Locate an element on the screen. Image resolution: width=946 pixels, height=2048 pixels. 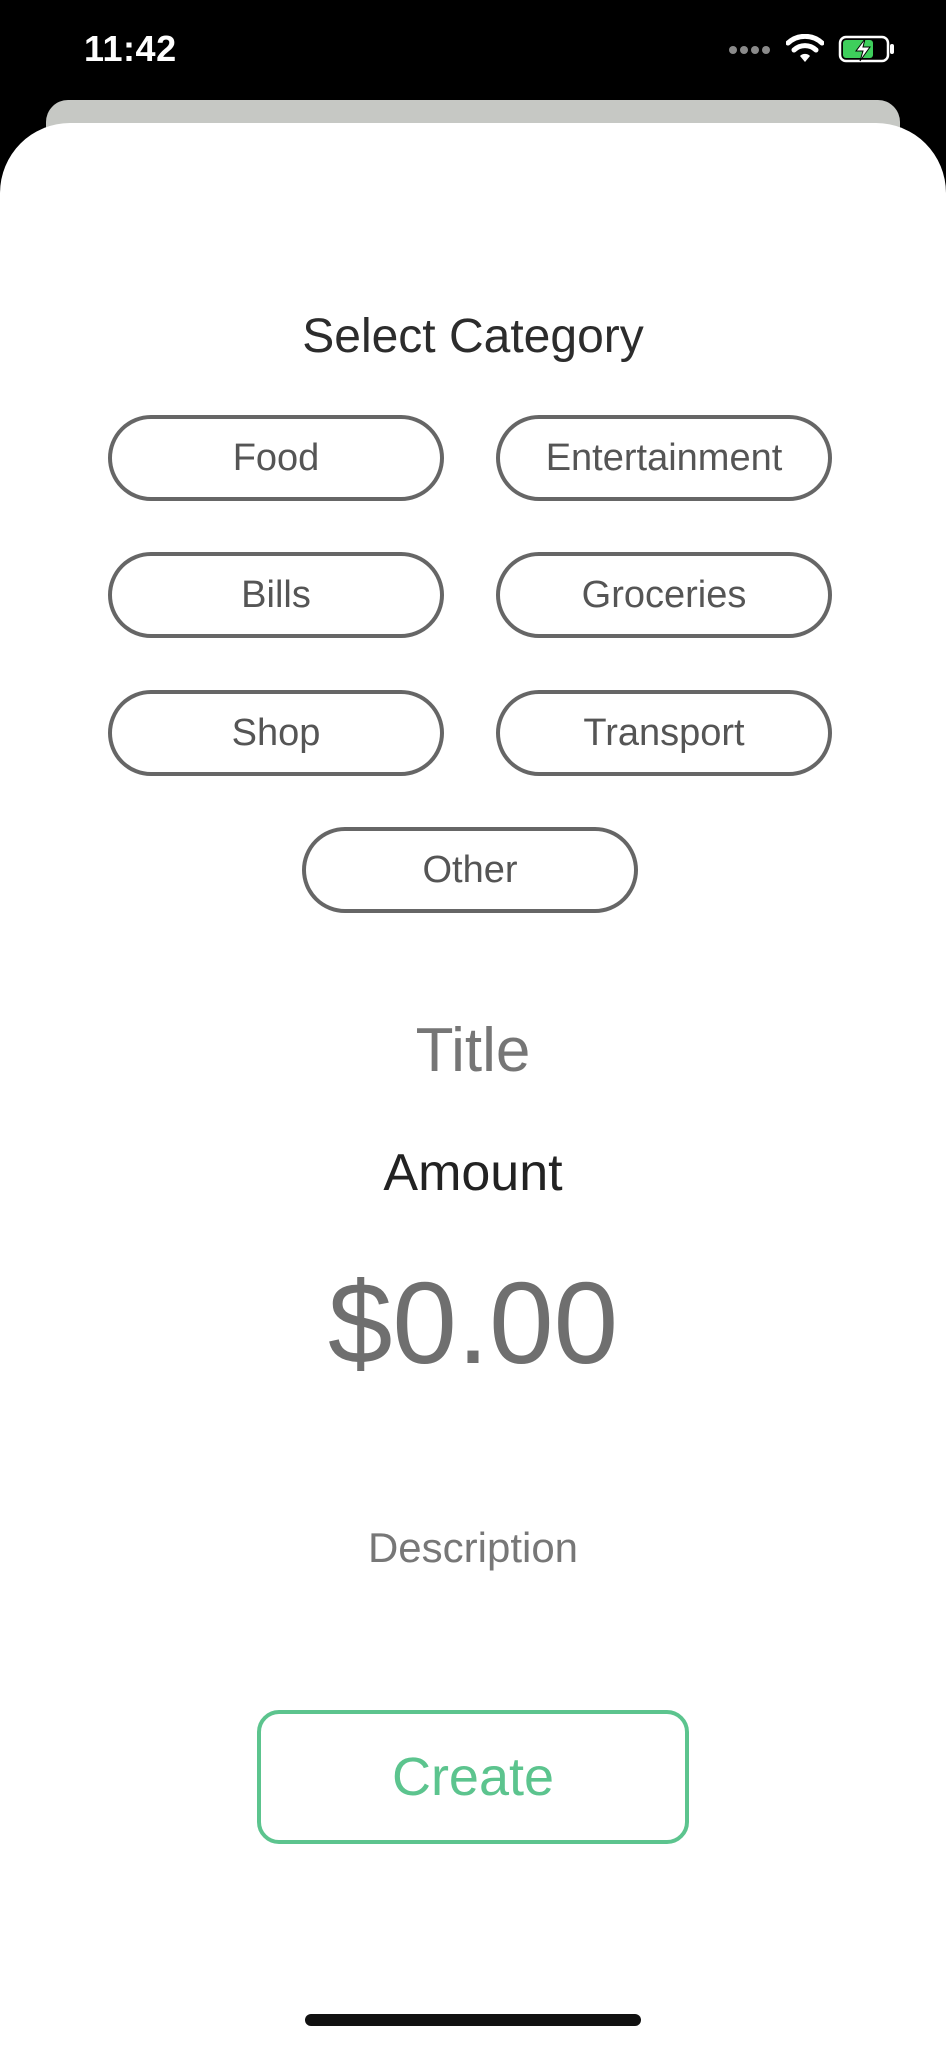
category-other-button: Other is located at coordinates (470, 870).